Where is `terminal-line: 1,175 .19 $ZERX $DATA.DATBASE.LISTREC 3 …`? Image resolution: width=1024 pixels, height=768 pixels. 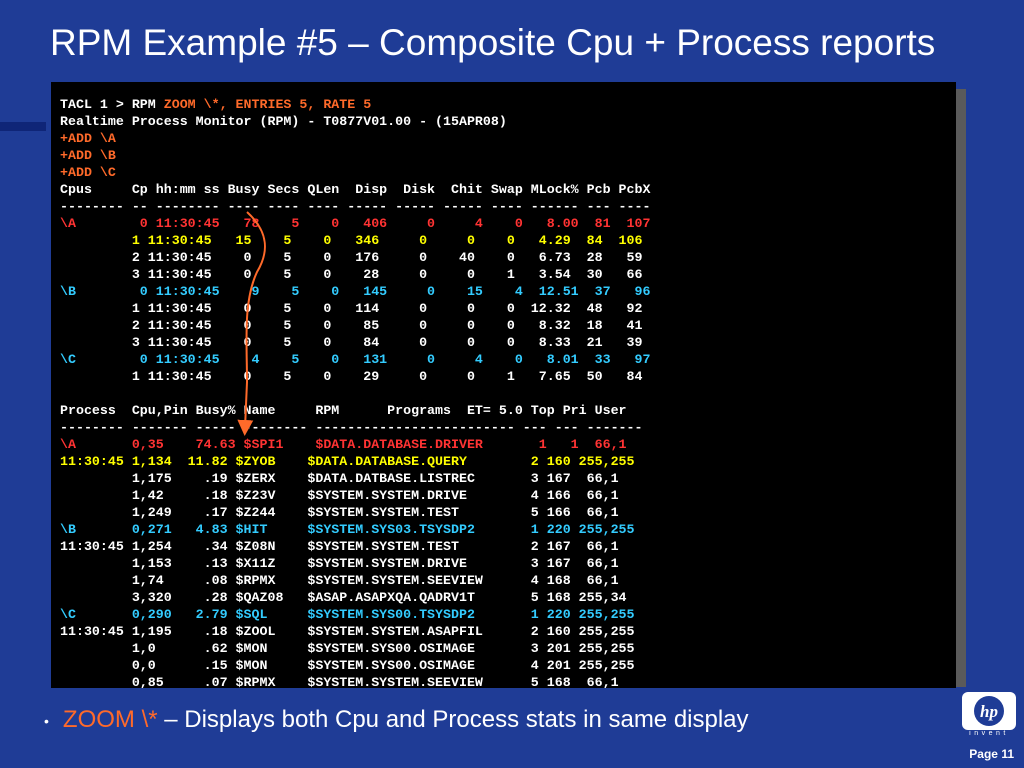
terminal-line: 1,175 .19 $ZERX $DATA.DATBASE.LISTREC 3 … is located at coordinates (355, 478).